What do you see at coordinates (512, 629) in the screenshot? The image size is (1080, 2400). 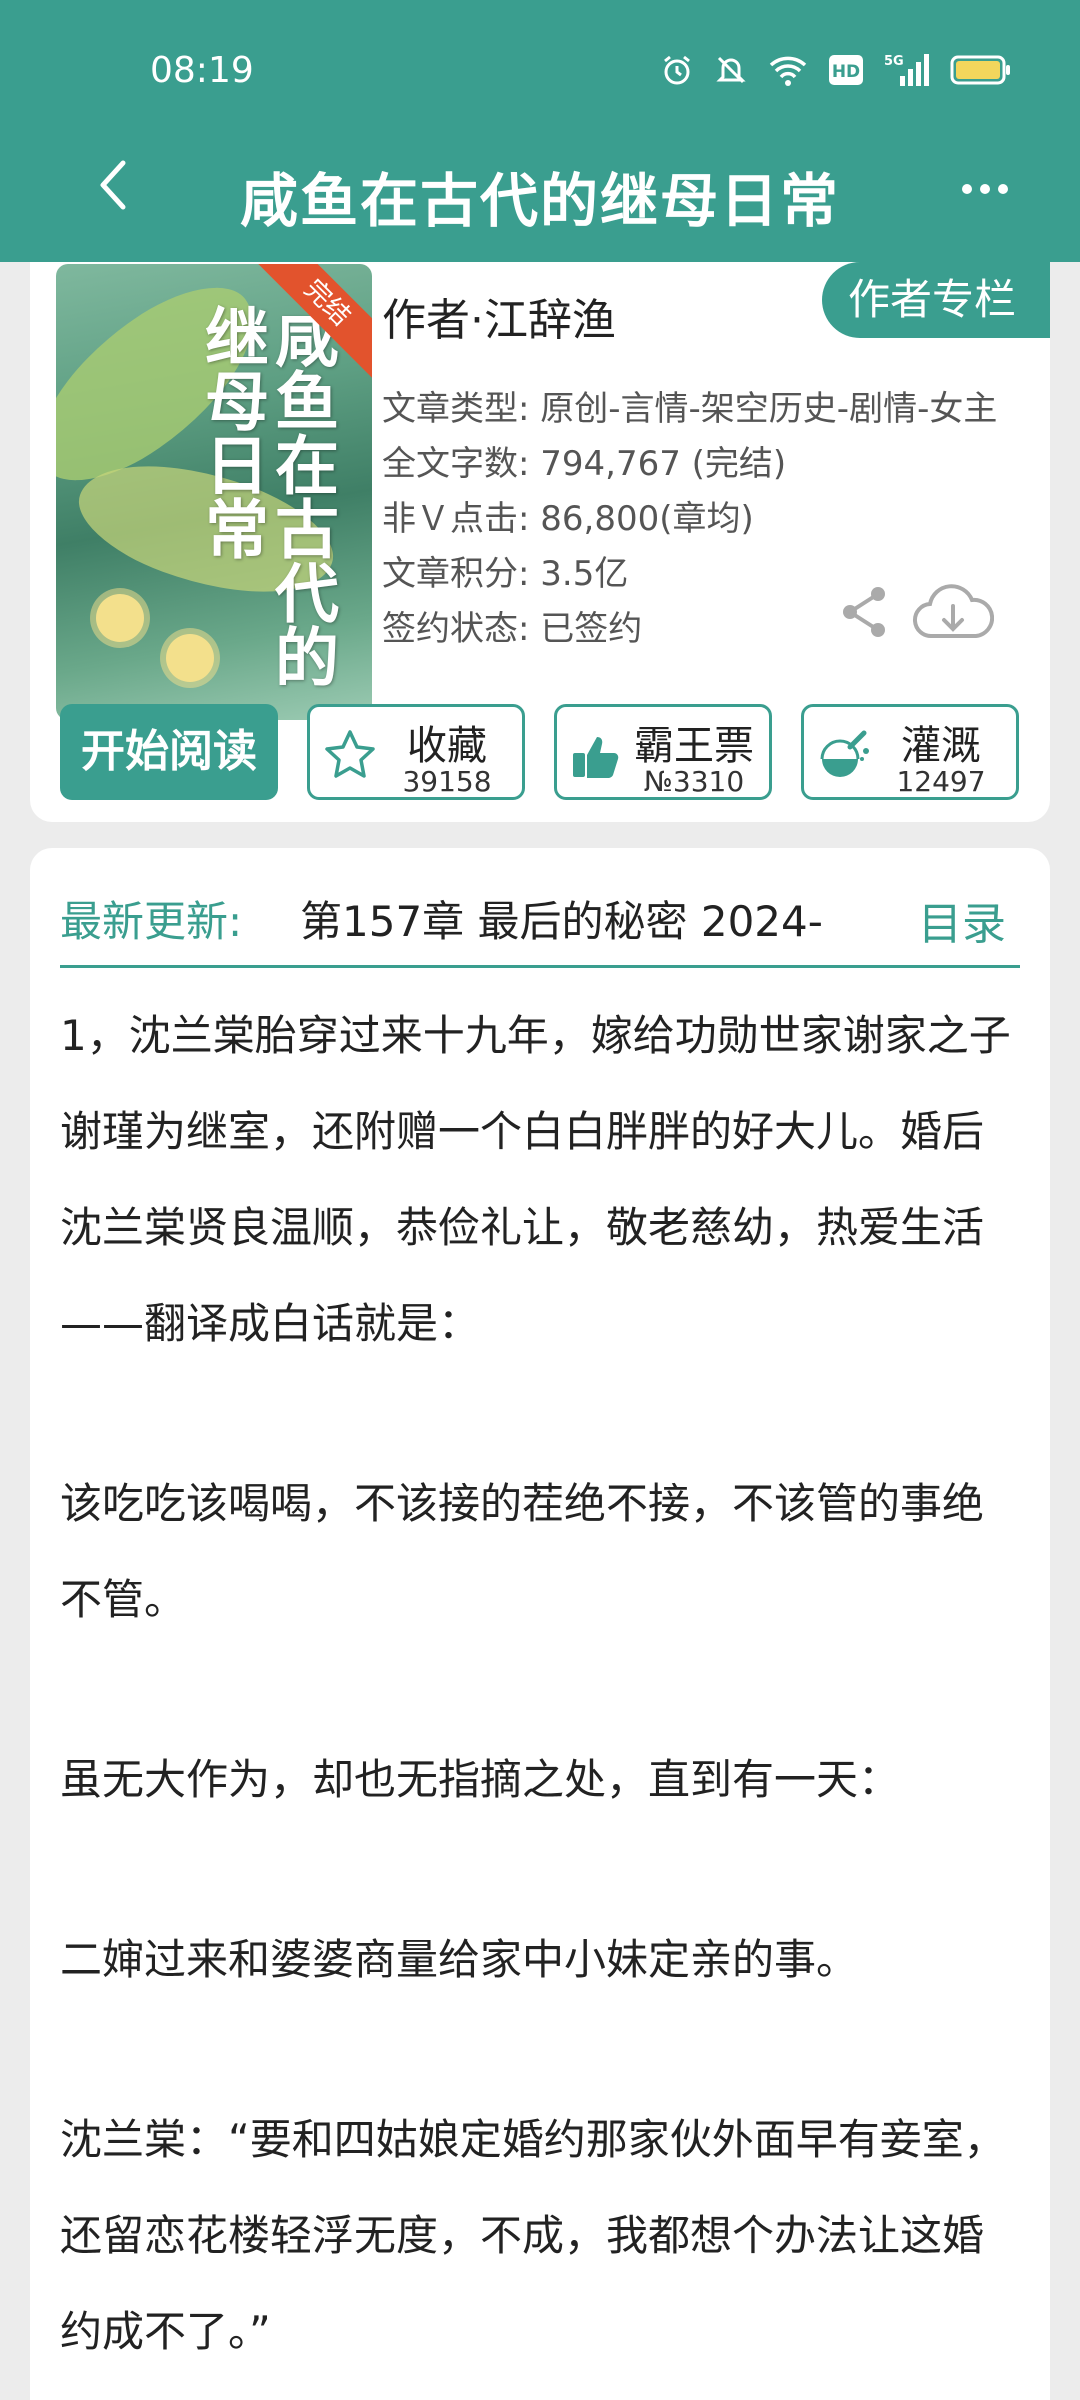 I see `meta-contract: 签约状态: 已签约` at bounding box center [512, 629].